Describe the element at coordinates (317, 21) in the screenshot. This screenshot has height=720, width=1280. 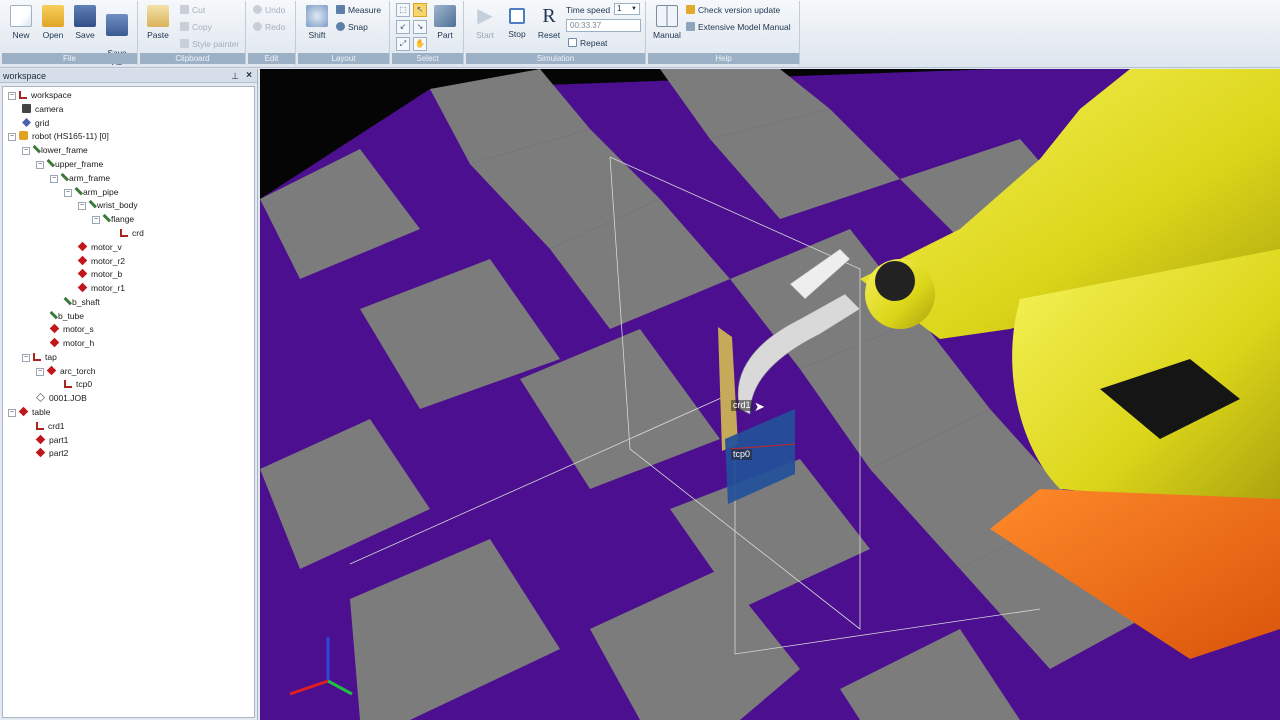
I see `shift-button: Shift` at that location.